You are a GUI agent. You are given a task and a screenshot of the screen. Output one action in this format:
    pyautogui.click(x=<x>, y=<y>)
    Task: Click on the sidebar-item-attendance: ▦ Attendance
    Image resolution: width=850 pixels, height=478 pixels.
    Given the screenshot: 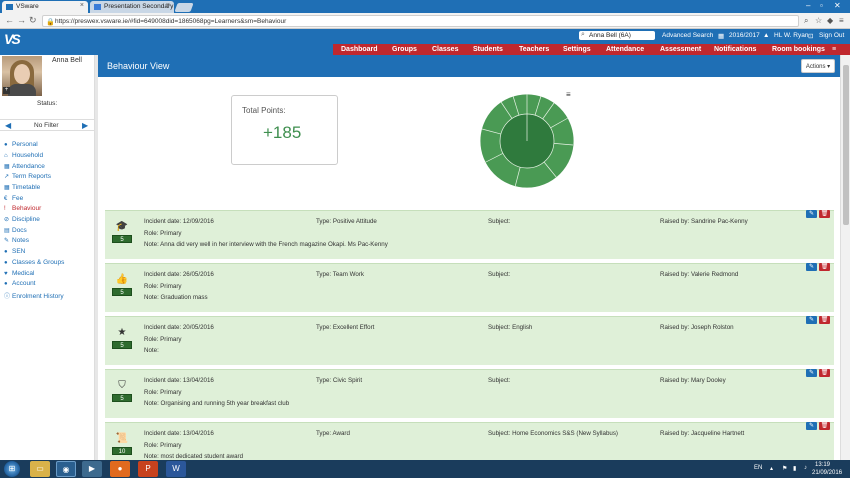 What is the action you would take?
    pyautogui.click(x=24, y=166)
    